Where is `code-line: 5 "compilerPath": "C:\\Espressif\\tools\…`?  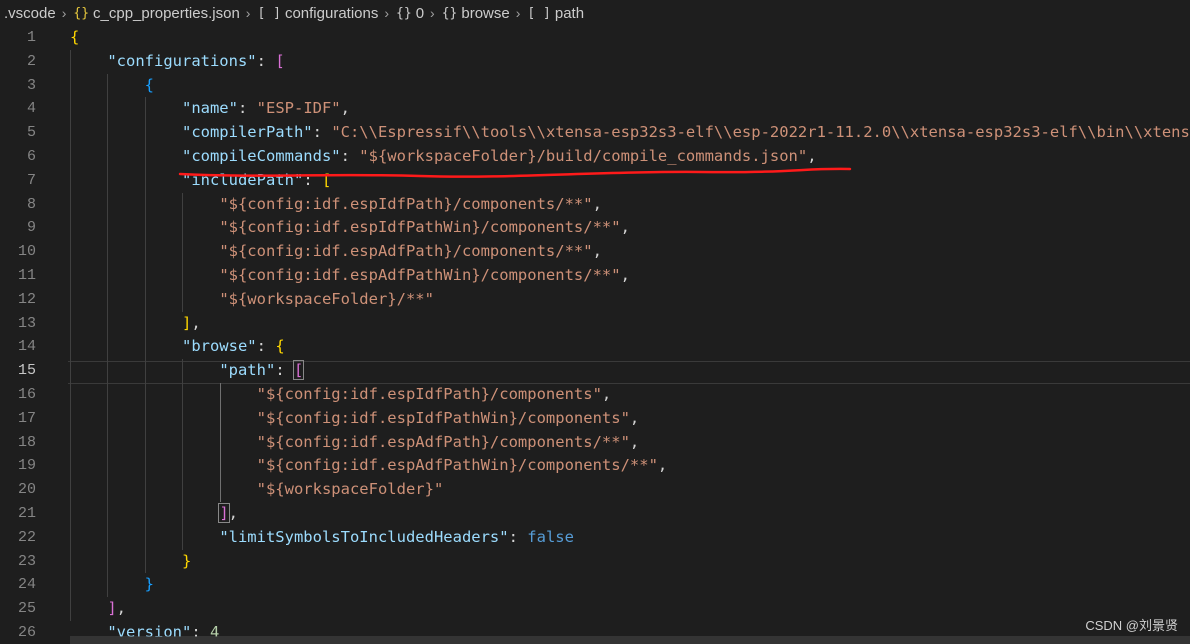 code-line: 5 "compilerPath": "C:\\Espressif\\tools\… is located at coordinates (595, 133).